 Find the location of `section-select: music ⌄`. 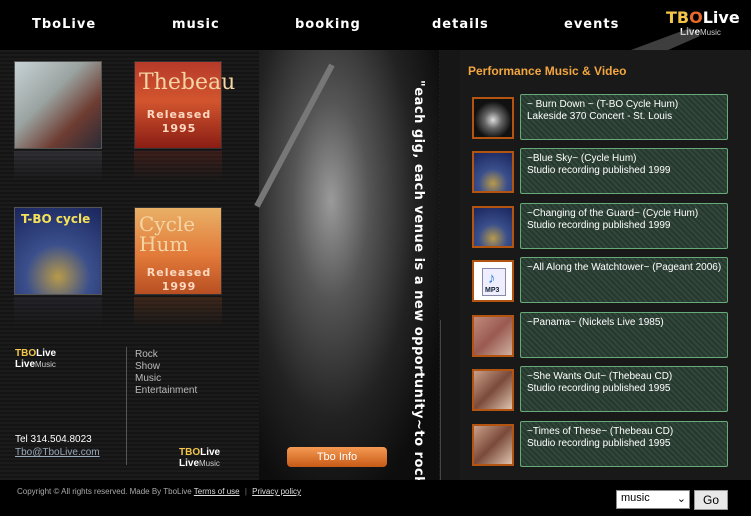

section-select: music ⌄ is located at coordinates (653, 499).